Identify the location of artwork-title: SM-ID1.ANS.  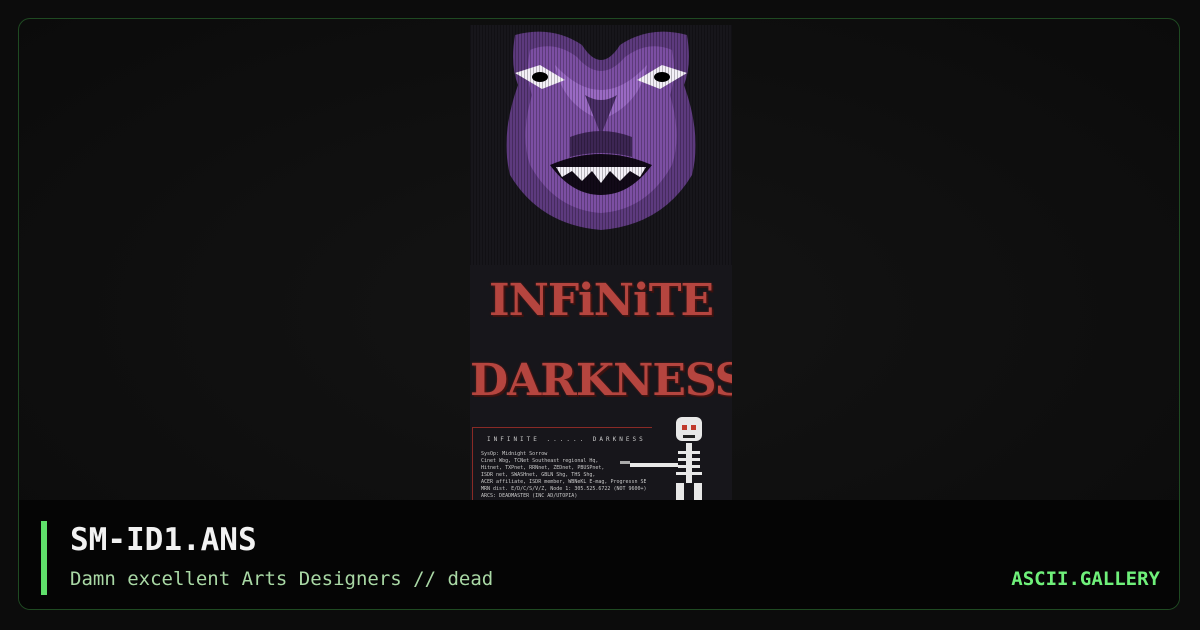
(163, 540).